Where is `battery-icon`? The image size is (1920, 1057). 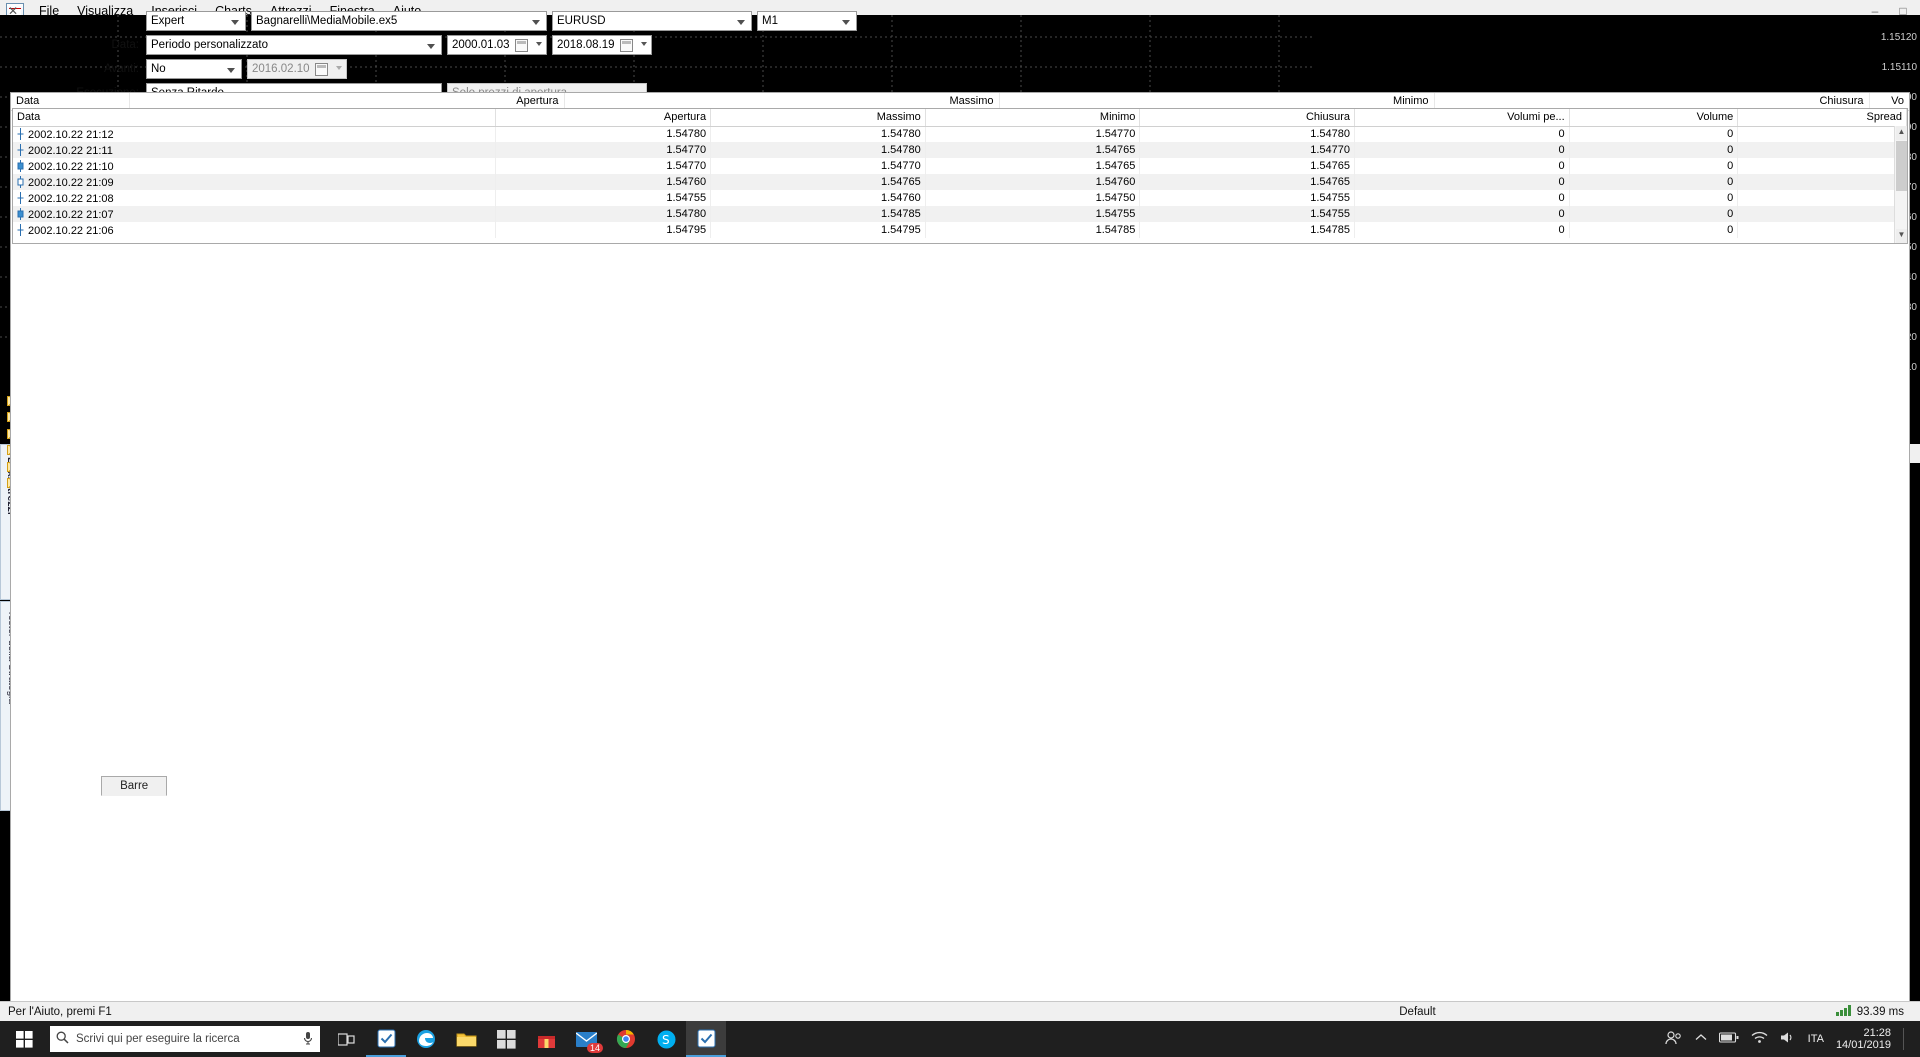 battery-icon is located at coordinates (1728, 1039).